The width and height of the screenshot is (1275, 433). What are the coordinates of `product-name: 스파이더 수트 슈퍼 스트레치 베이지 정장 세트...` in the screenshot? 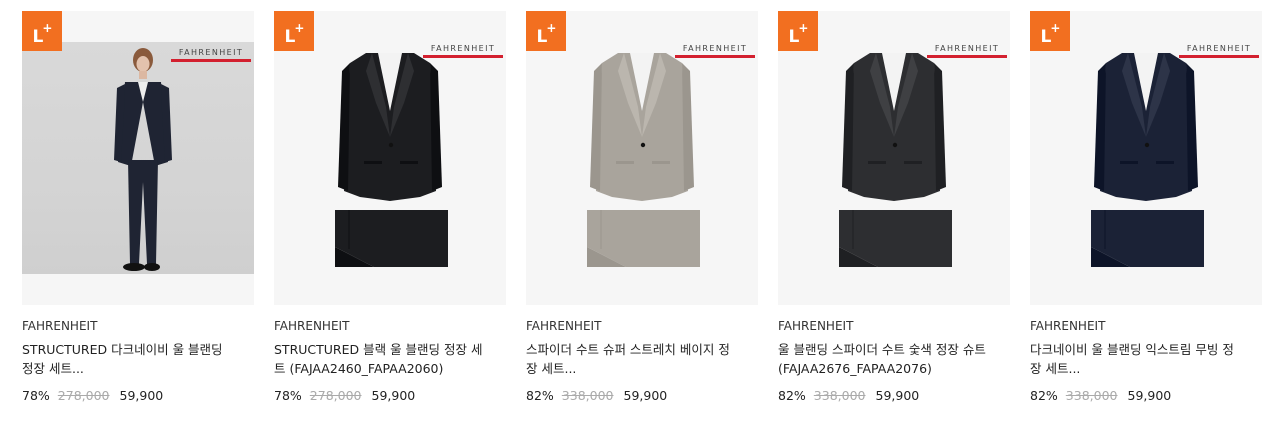 It's located at (633, 359).